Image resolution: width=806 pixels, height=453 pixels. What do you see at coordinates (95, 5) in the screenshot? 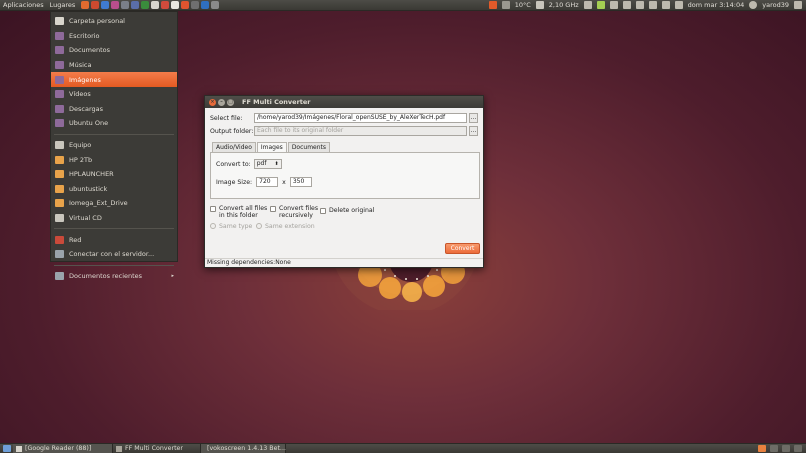
I see `firefox-launcher-icon` at bounding box center [95, 5].